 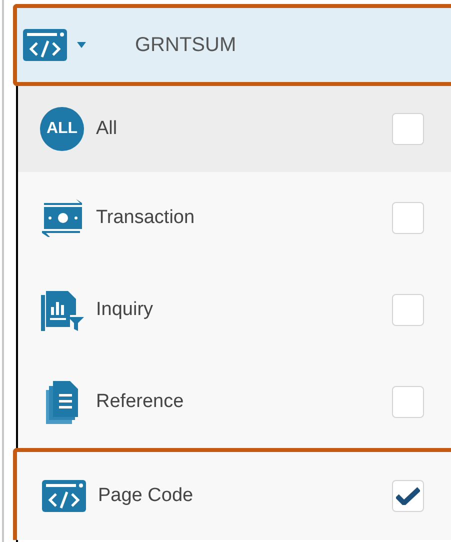 What do you see at coordinates (125, 310) in the screenshot?
I see `row-label: Inquiry` at bounding box center [125, 310].